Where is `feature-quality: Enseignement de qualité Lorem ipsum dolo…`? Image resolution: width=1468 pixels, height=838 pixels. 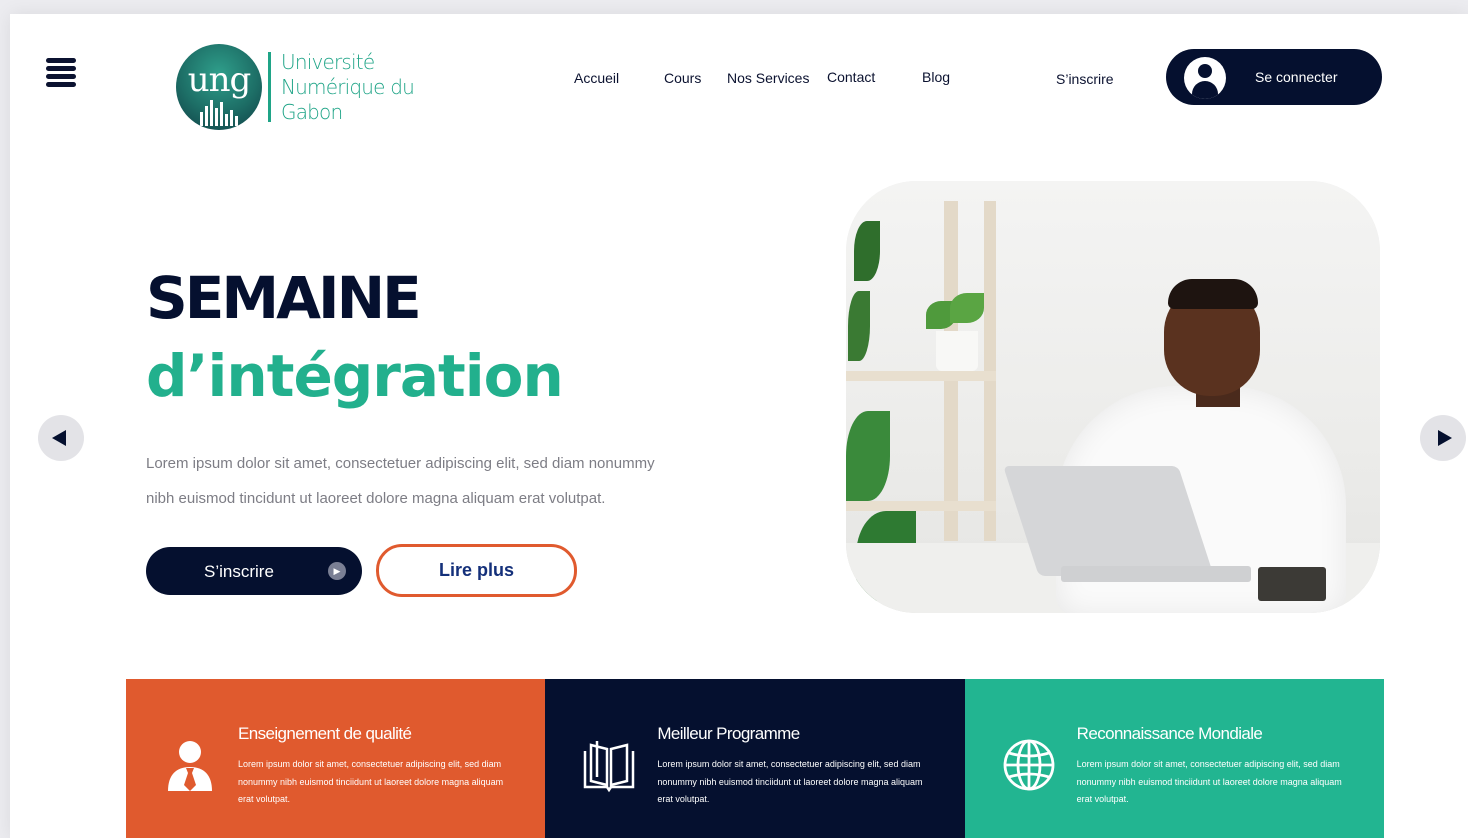 feature-quality: Enseignement de qualité Lorem ipsum dolo… is located at coordinates (336, 758).